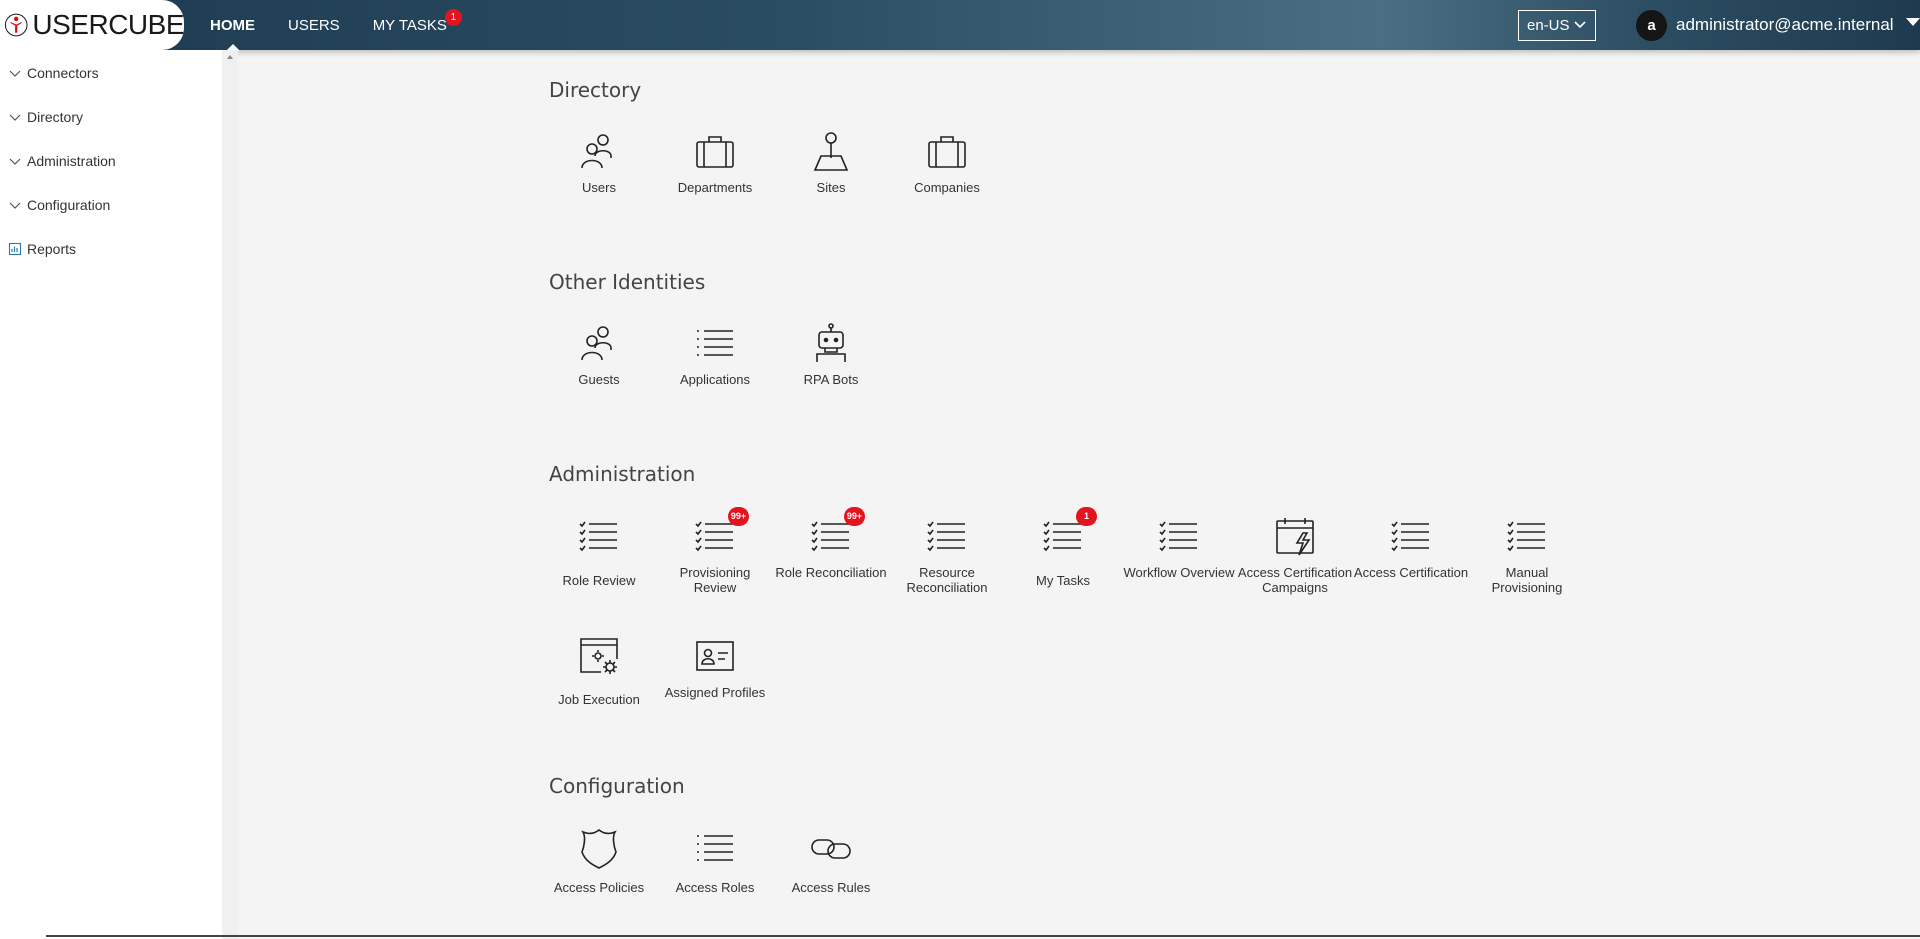 This screenshot has width=1920, height=939. Describe the element at coordinates (108, 24) in the screenshot. I see `brand-name: USERCUBE` at that location.